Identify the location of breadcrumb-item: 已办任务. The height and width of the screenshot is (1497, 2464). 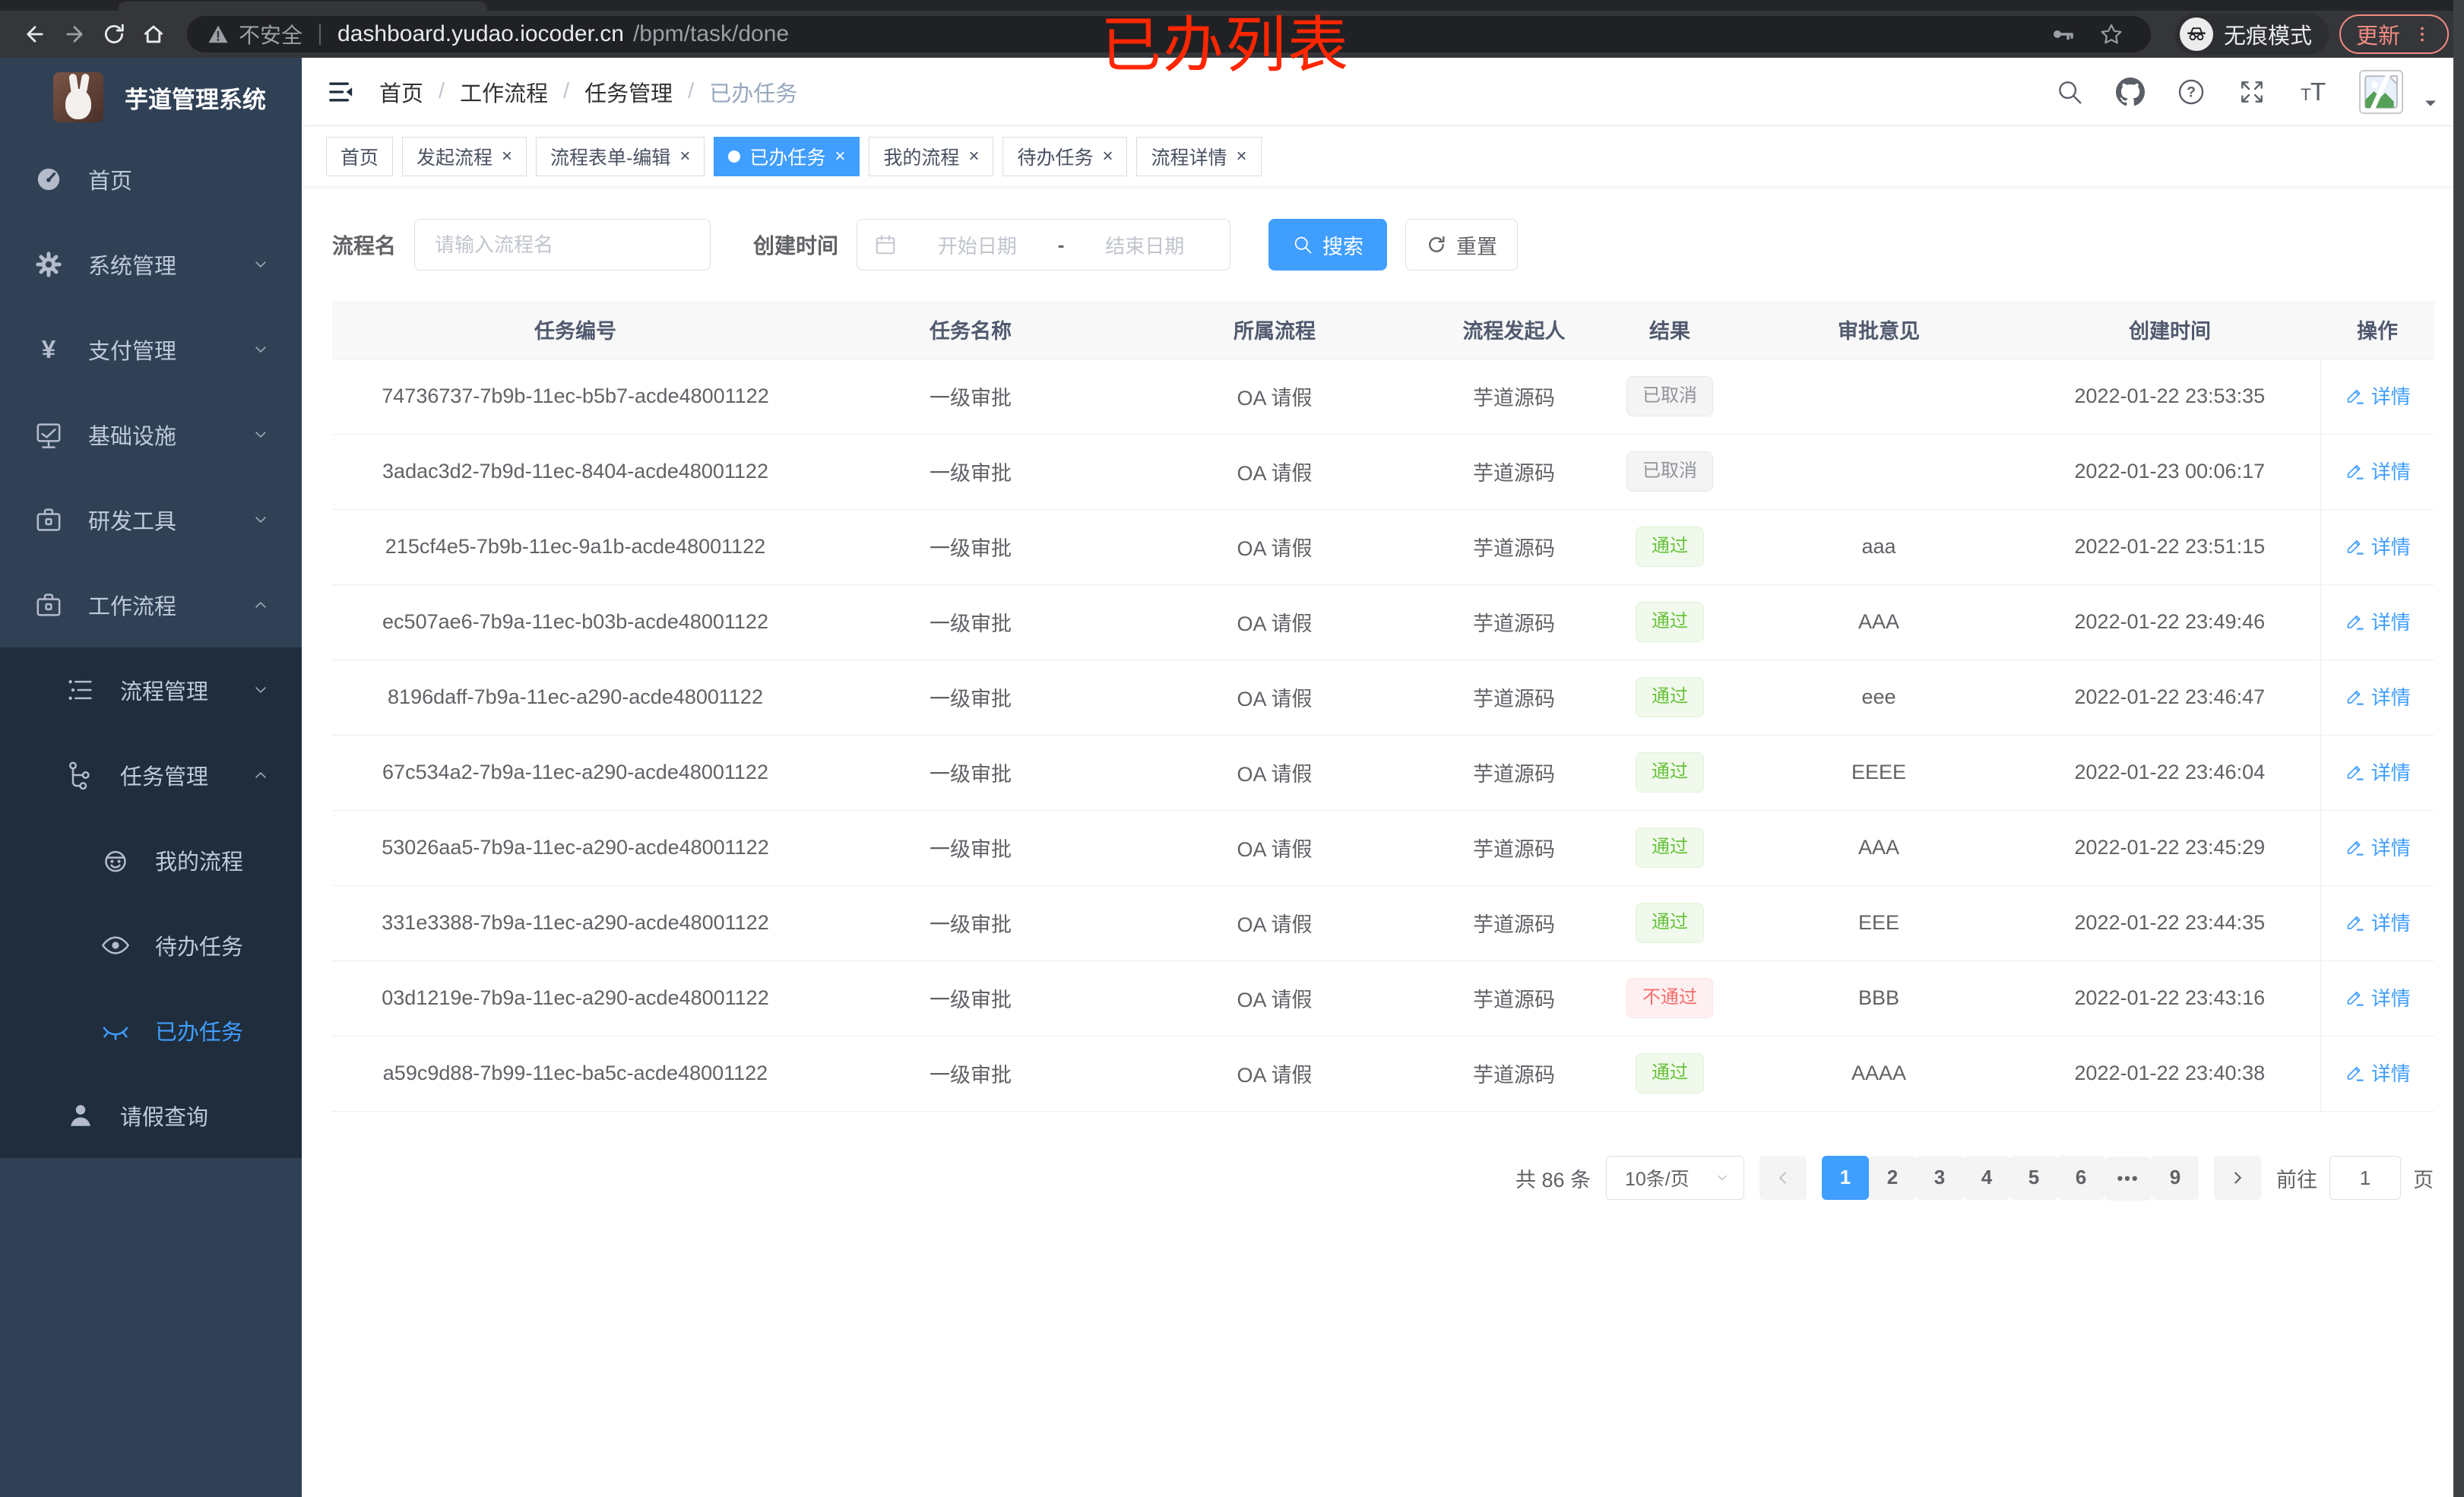
(753, 92).